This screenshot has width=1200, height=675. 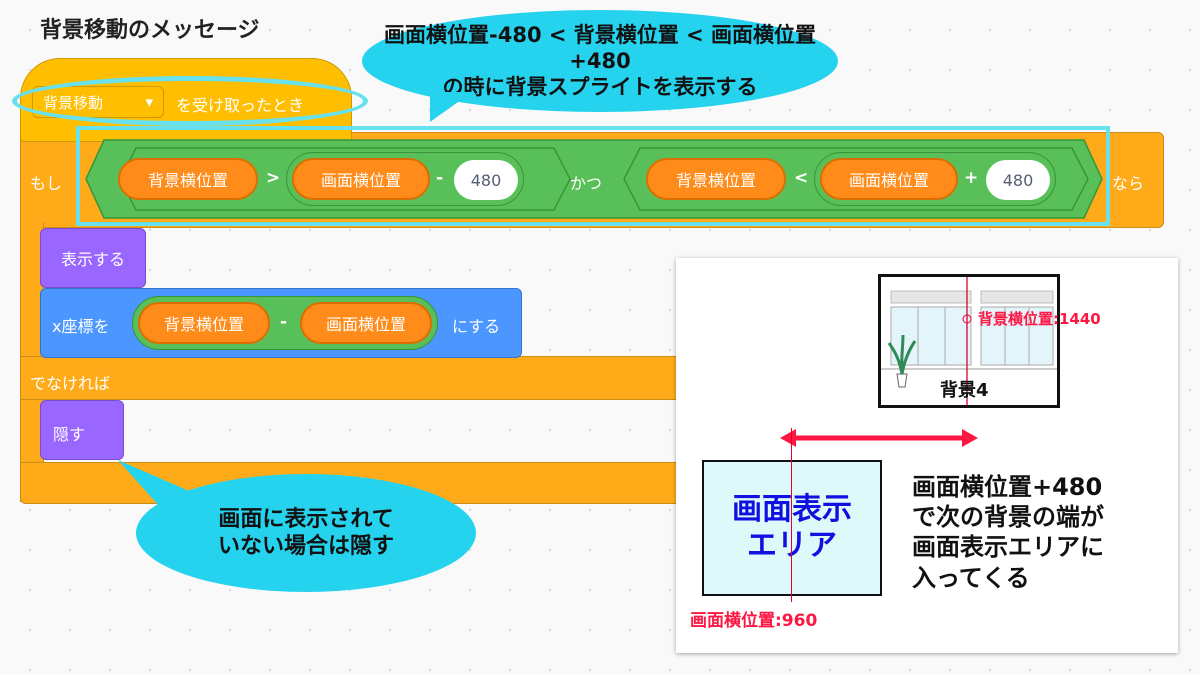 I want to click on explanation-text: 画面横位置+480 で次の背景の端が 画面表示エリアに 入ってくる, so click(x=1008, y=532).